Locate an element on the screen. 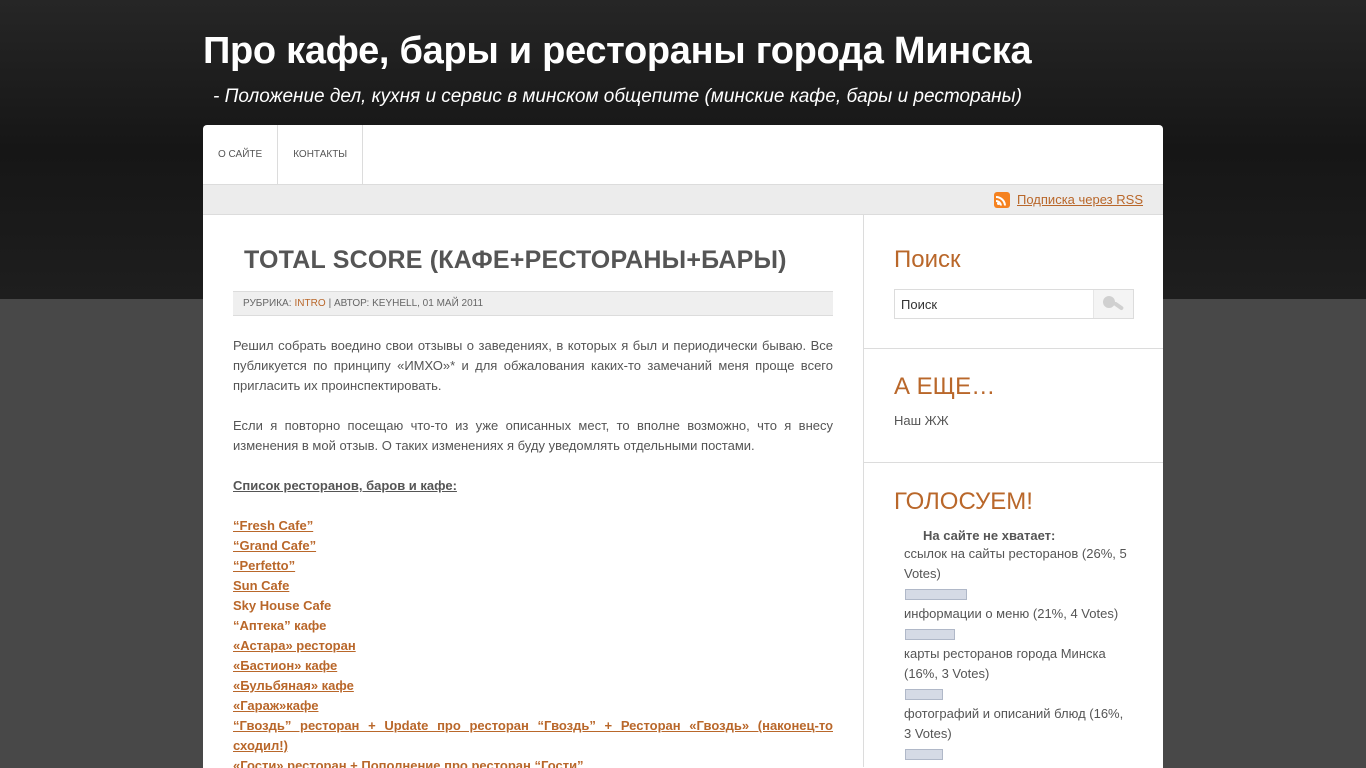 This screenshot has width=1366, height=768. nav-item-about: О САЙТЕ is located at coordinates (241, 154).